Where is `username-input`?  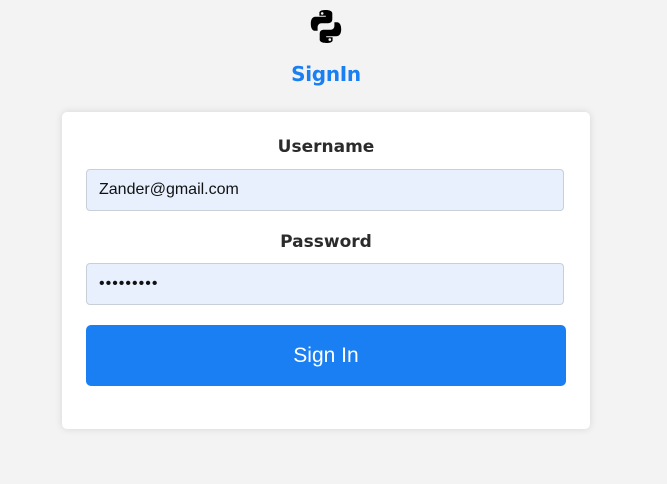
username-input is located at coordinates (325, 190).